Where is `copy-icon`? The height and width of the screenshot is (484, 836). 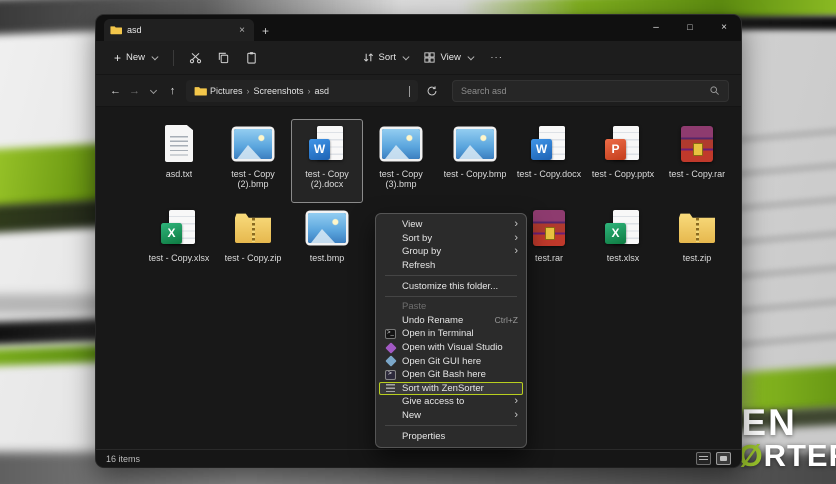 copy-icon is located at coordinates (223, 58).